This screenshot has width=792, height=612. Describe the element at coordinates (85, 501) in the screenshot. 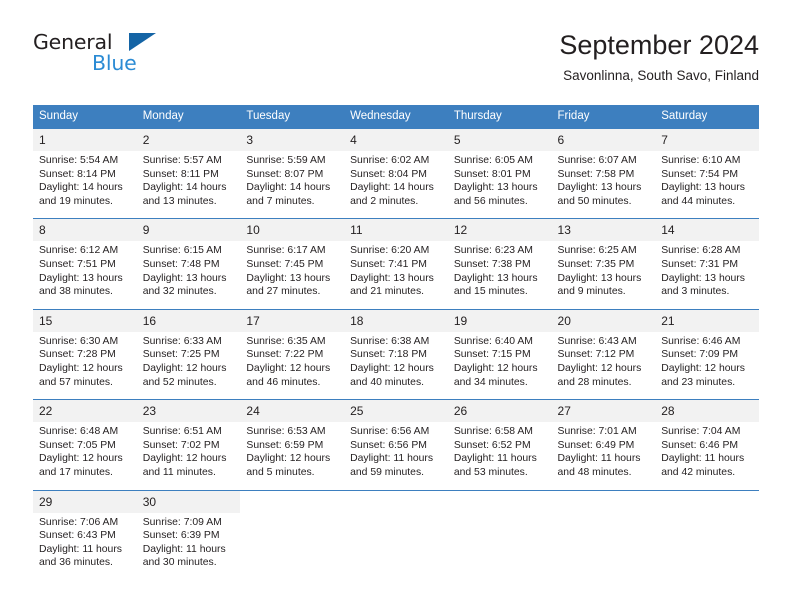

I see `day-number: 29` at that location.